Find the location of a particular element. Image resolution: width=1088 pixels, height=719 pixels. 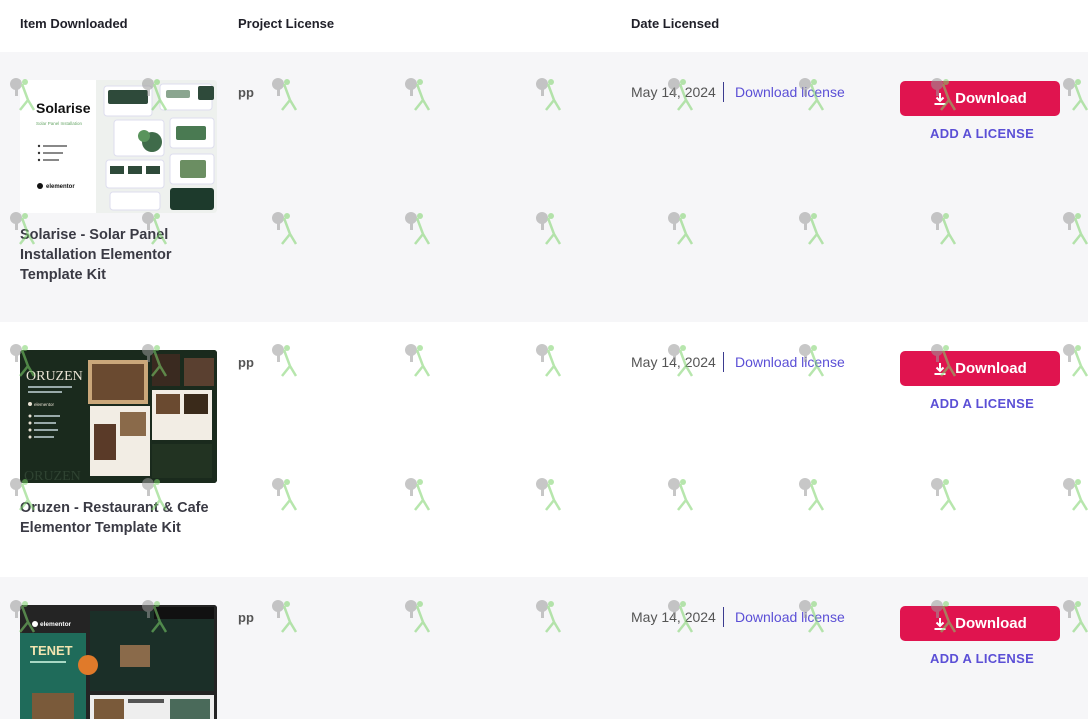

oruzen-thumbnail-art: ORUZEN elementor ORUZEN is located at coordinates (118, 416).